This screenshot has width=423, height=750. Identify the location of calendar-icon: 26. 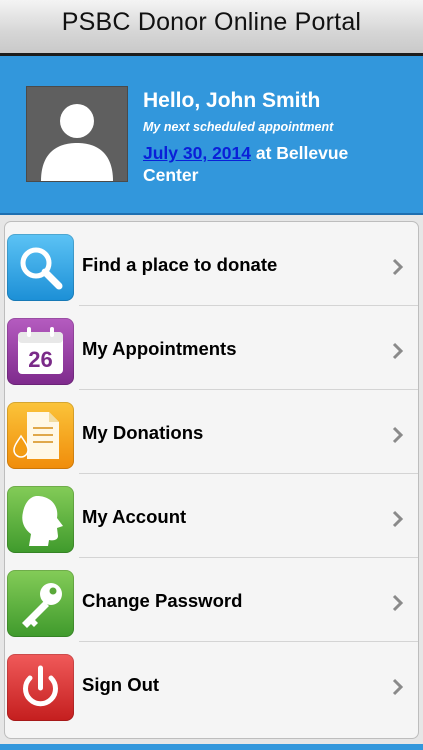
(40, 351).